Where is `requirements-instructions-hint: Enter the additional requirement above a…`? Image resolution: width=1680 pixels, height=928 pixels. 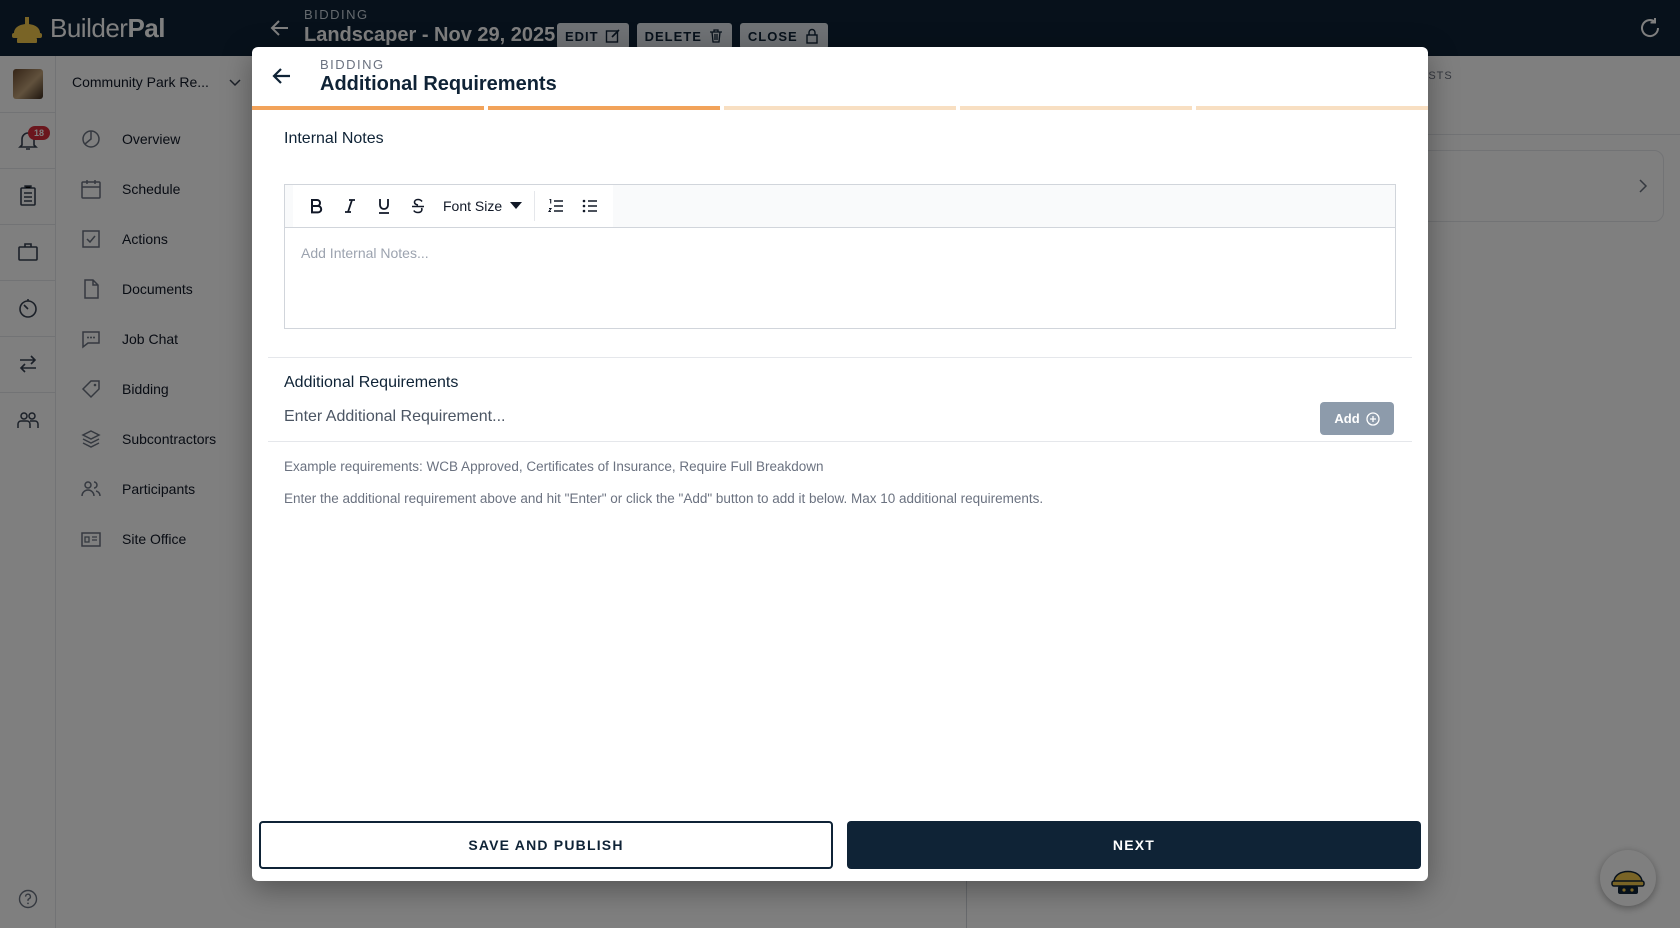 requirements-instructions-hint: Enter the additional requirement above a… is located at coordinates (664, 498).